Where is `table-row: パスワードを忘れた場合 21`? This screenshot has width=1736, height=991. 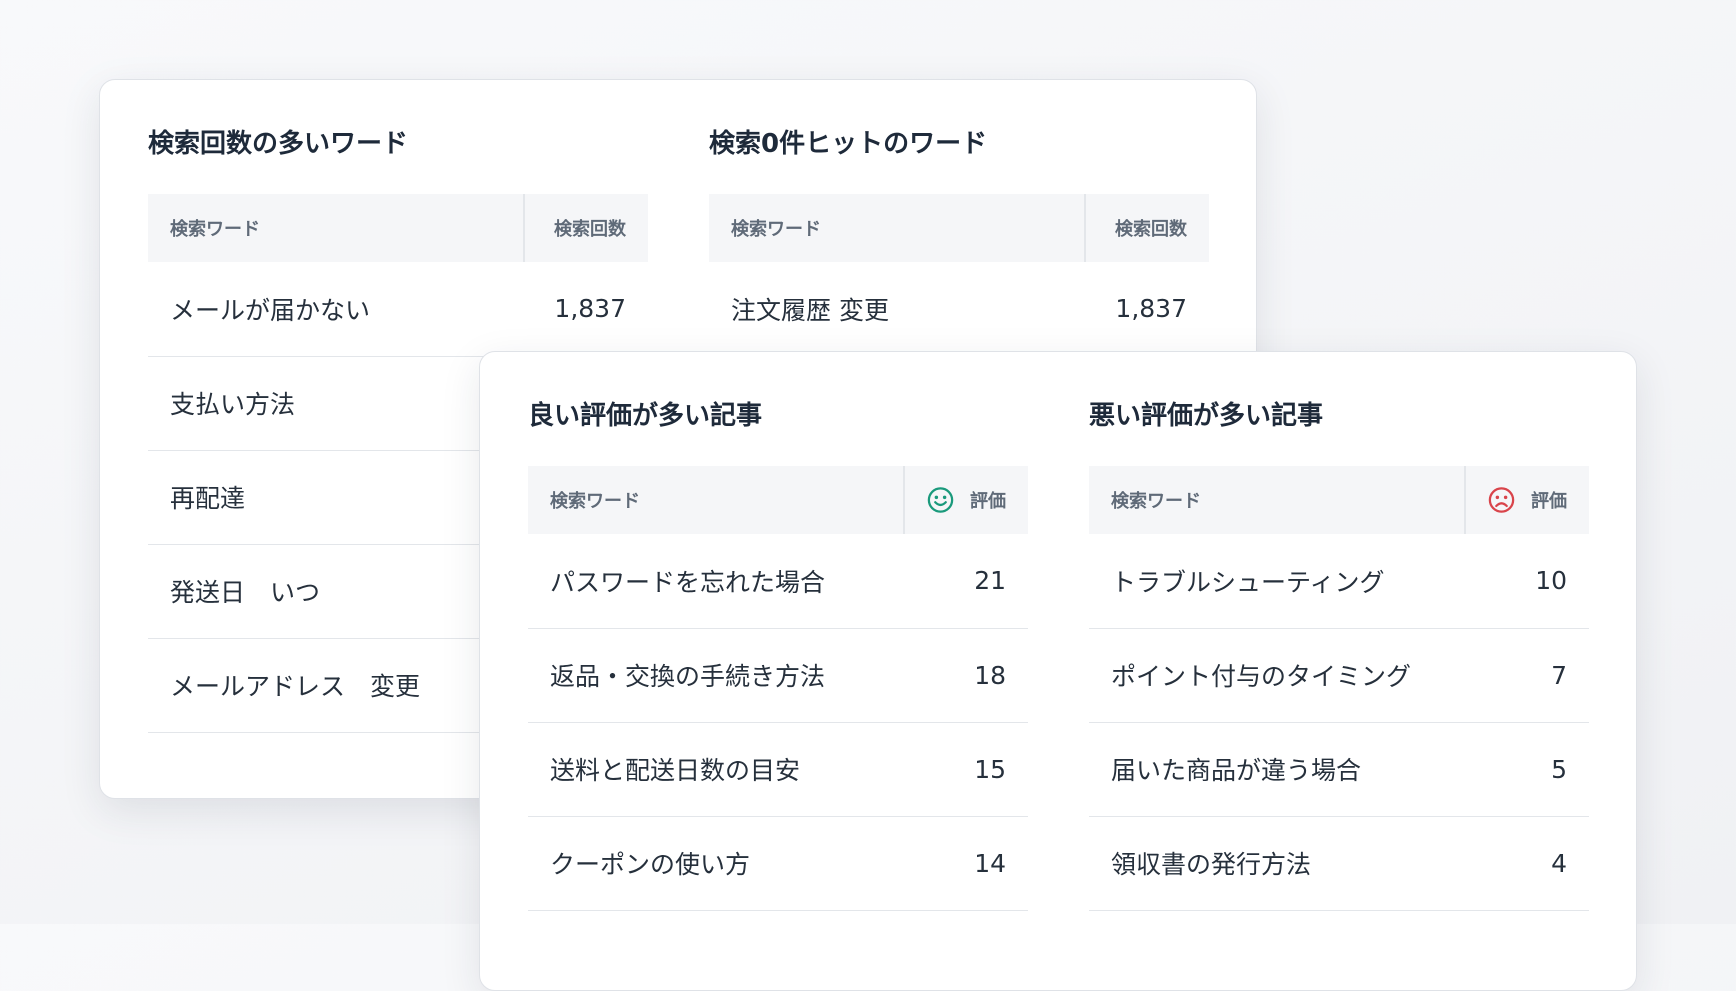
table-row: パスワードを忘れた場合 21 is located at coordinates (778, 581).